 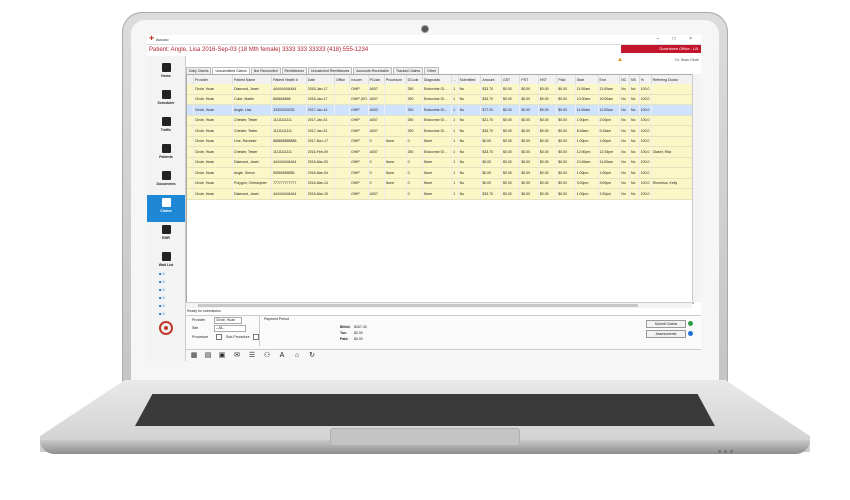 What do you see at coordinates (252, 79) in the screenshot?
I see `column-header: Patient Name` at bounding box center [252, 79].